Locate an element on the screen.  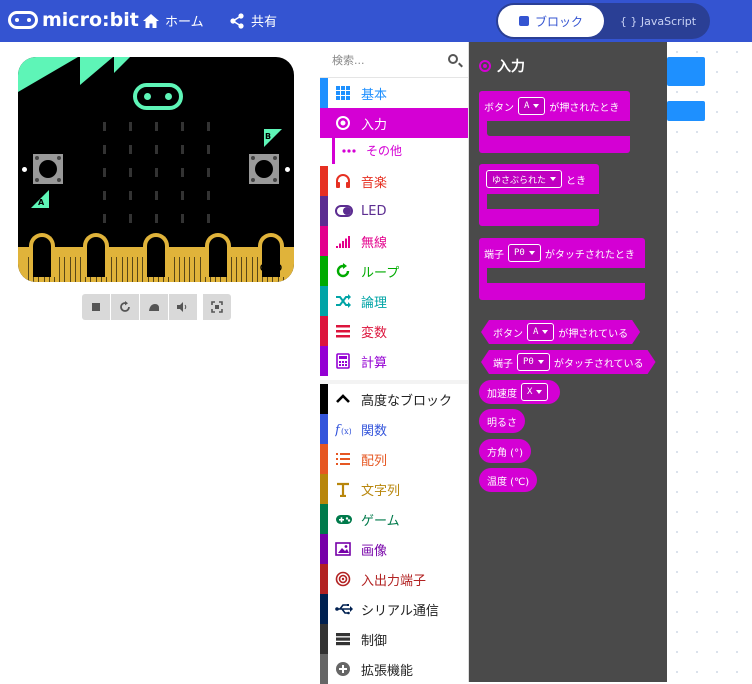
button-a is located at coordinates (48, 169).